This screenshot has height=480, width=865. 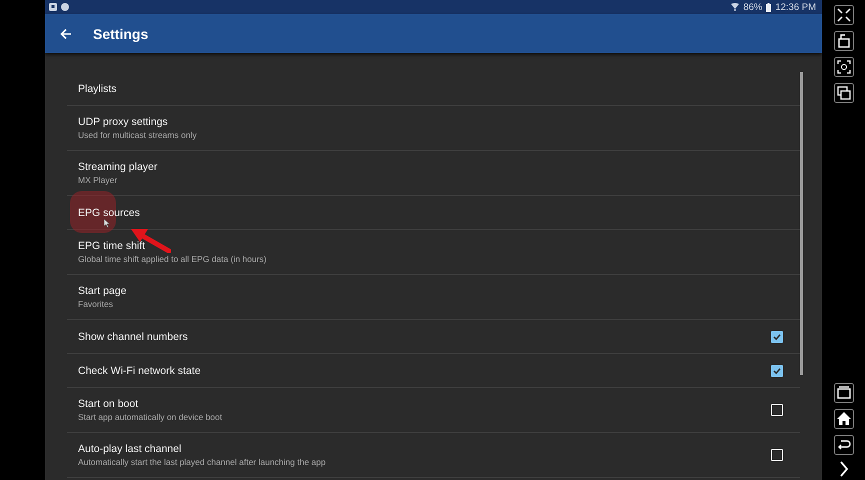 What do you see at coordinates (96, 304) in the screenshot?
I see `setting-subtitle: Favorites` at bounding box center [96, 304].